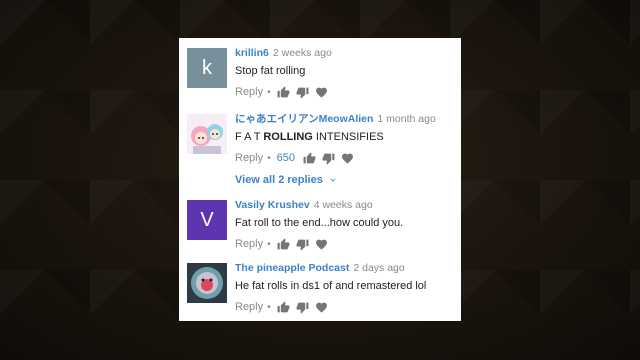 This screenshot has height=360, width=640. I want to click on avatar-letter: k, so click(207, 67).